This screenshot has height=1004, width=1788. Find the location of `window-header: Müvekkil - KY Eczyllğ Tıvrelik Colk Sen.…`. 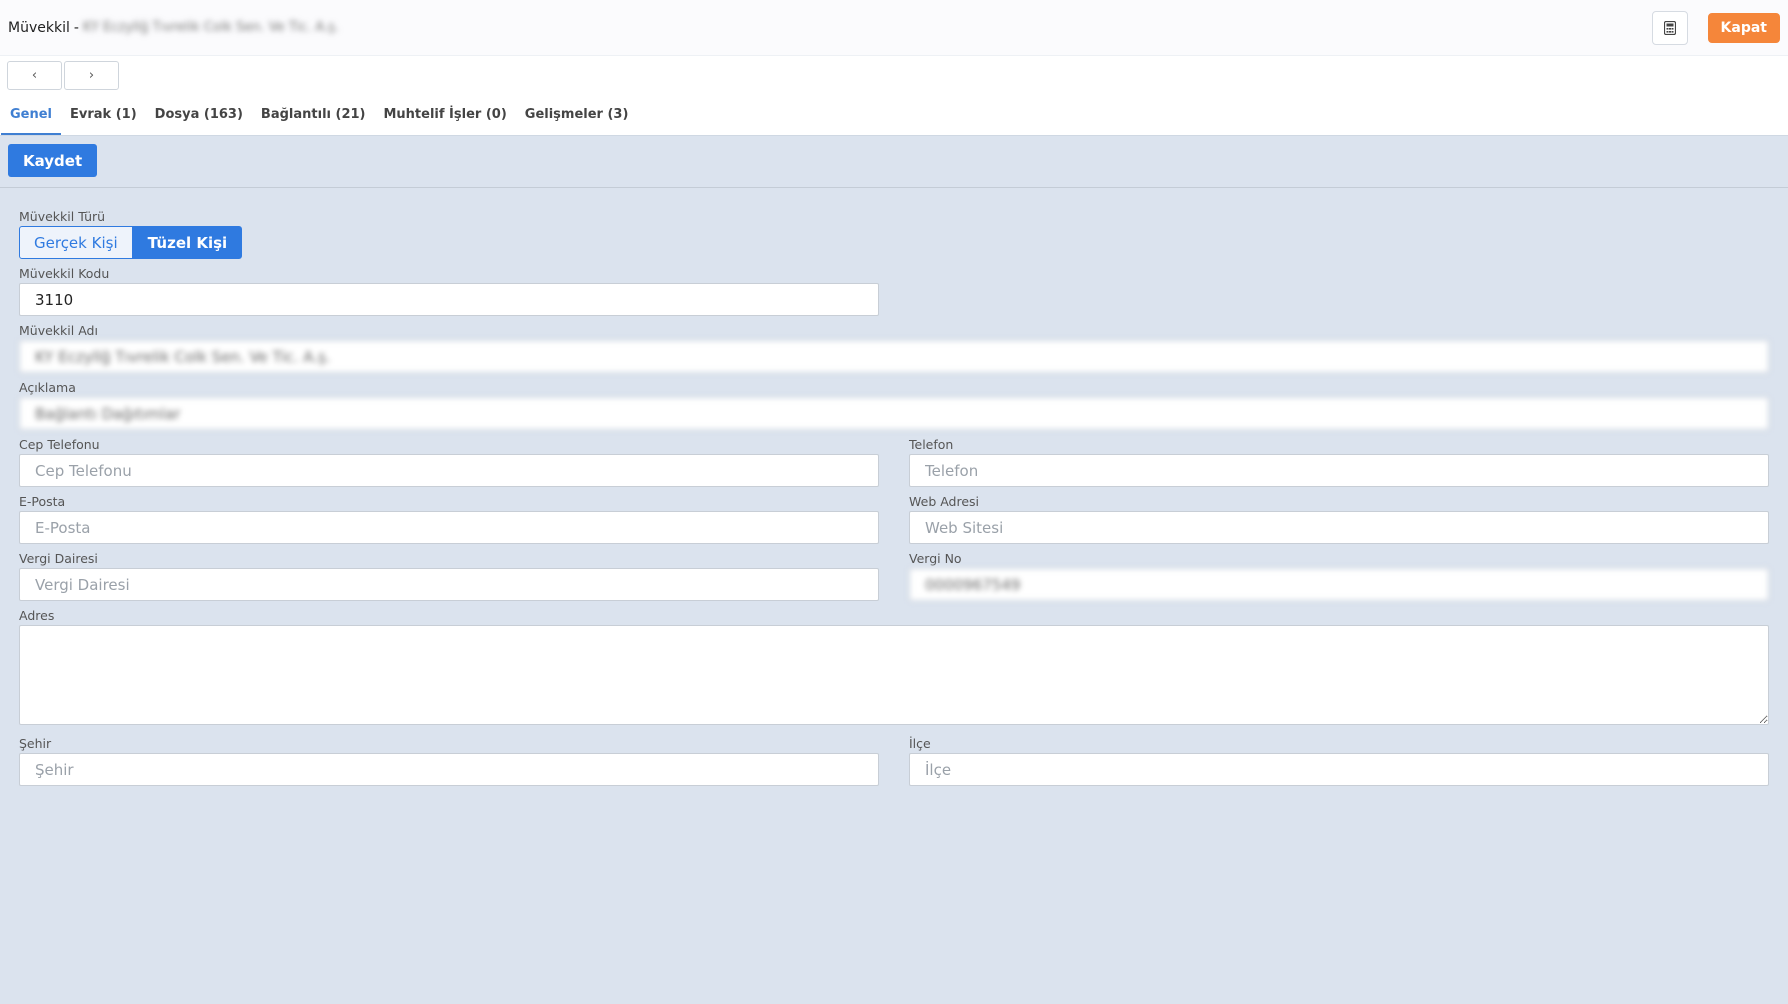

window-header: Müvekkil - KY Eczyllğ Tıvrelik Colk Sen.… is located at coordinates (894, 28).